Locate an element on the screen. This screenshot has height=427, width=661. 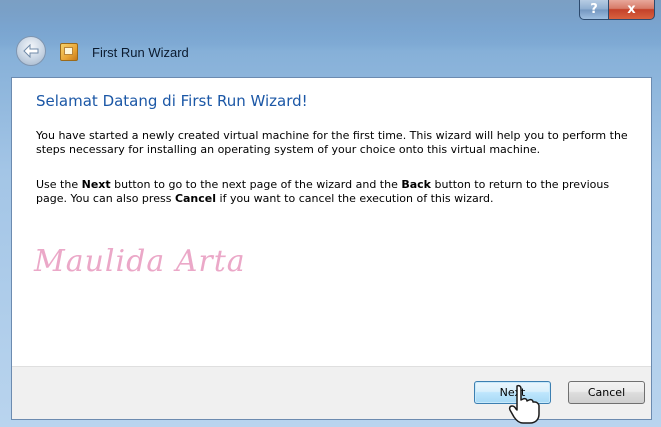
help-button: ? is located at coordinates (594, 10).